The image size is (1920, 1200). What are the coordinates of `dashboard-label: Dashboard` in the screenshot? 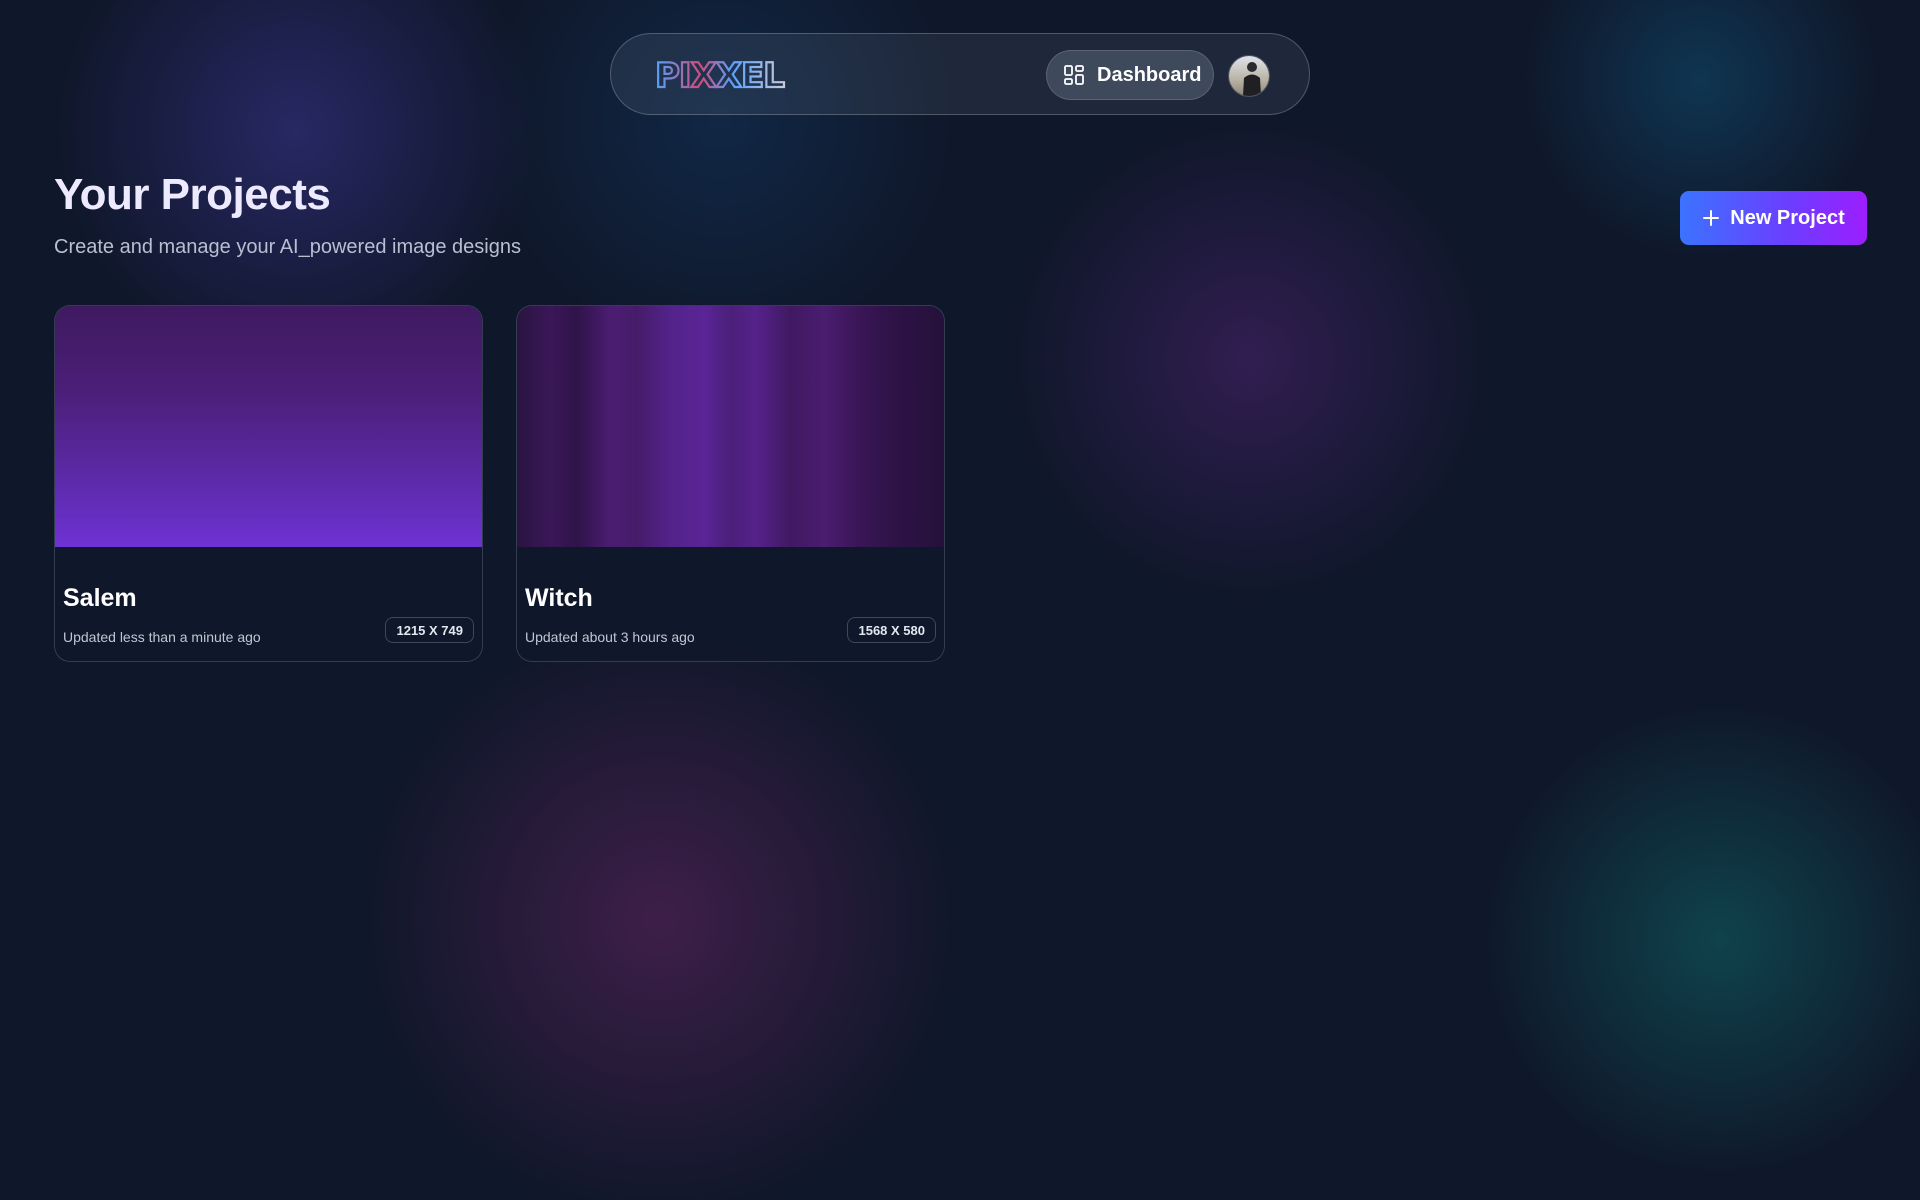 It's located at (1149, 74).